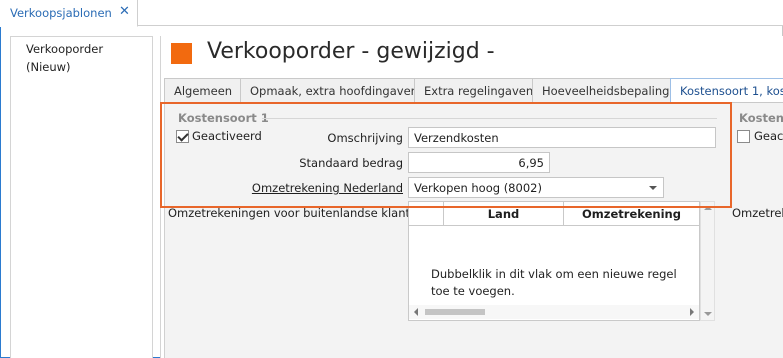 Image resolution: width=783 pixels, height=358 pixels. Describe the element at coordinates (726, 90) in the screenshot. I see `tab-kostensoort: Kostensoort 1, kost` at that location.